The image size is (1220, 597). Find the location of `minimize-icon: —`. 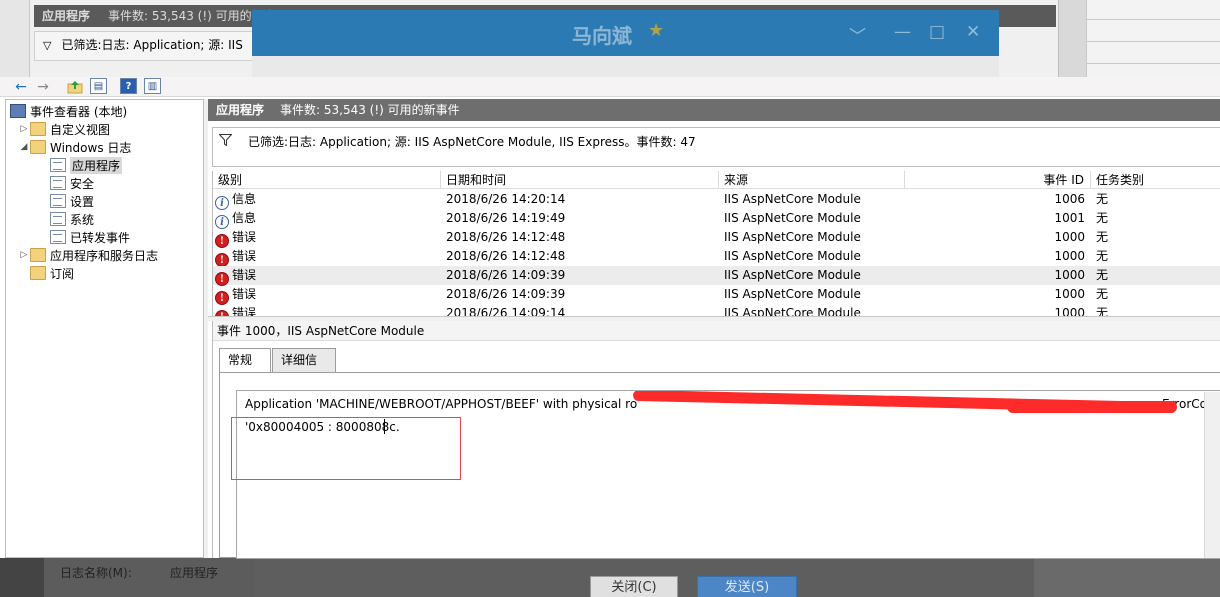

minimize-icon: — is located at coordinates (902, 32).